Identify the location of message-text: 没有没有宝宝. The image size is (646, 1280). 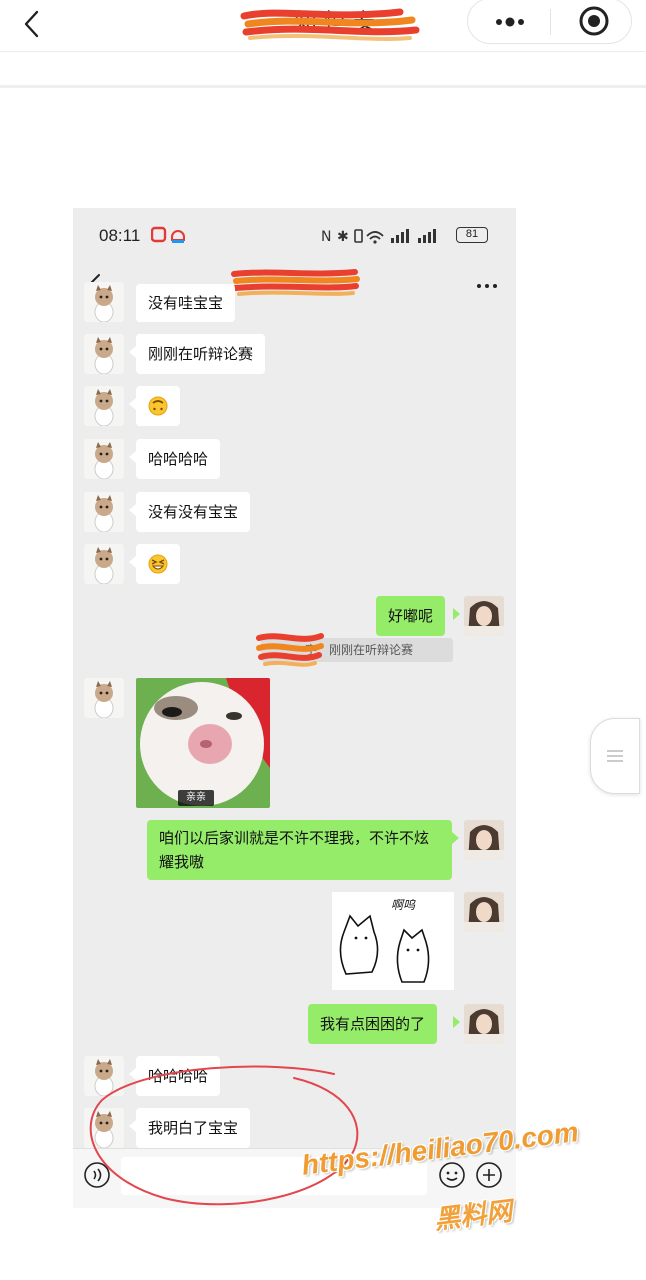
(193, 512).